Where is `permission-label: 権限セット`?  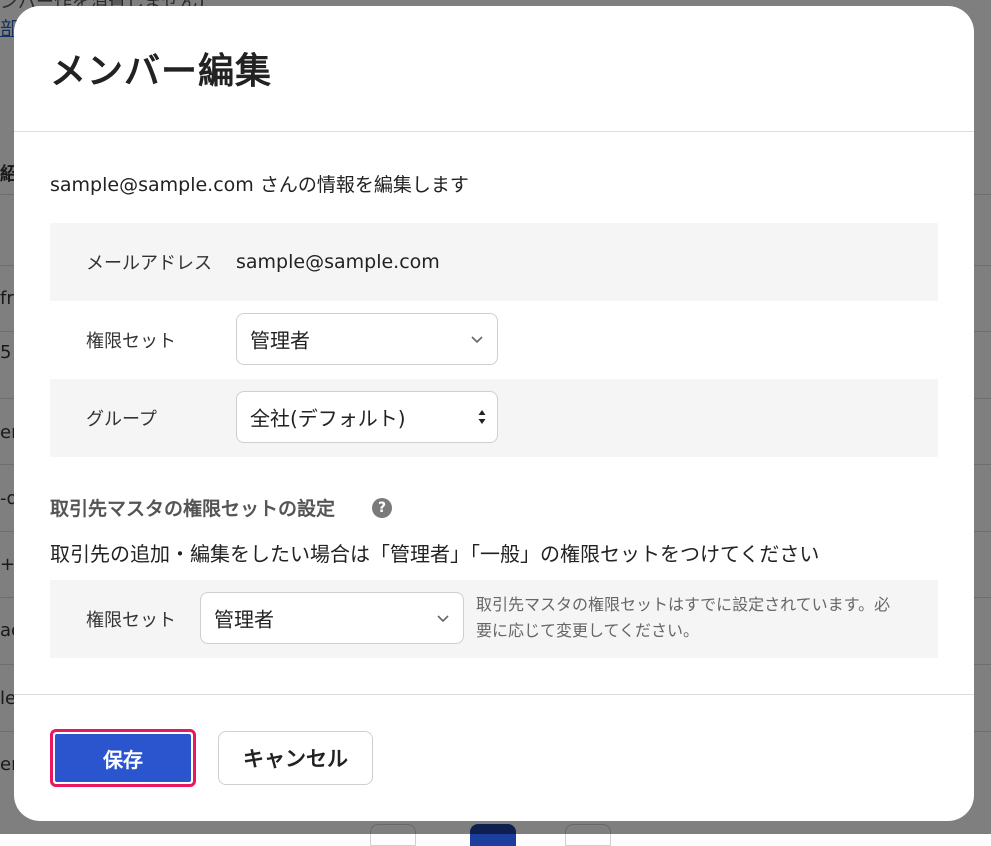 permission-label: 権限セット is located at coordinates (131, 341).